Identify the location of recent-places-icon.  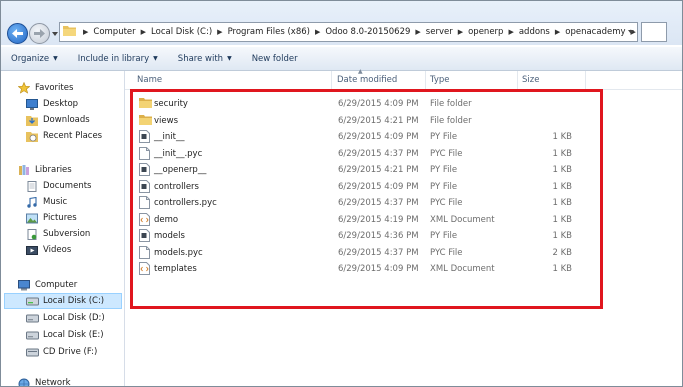
(32, 136).